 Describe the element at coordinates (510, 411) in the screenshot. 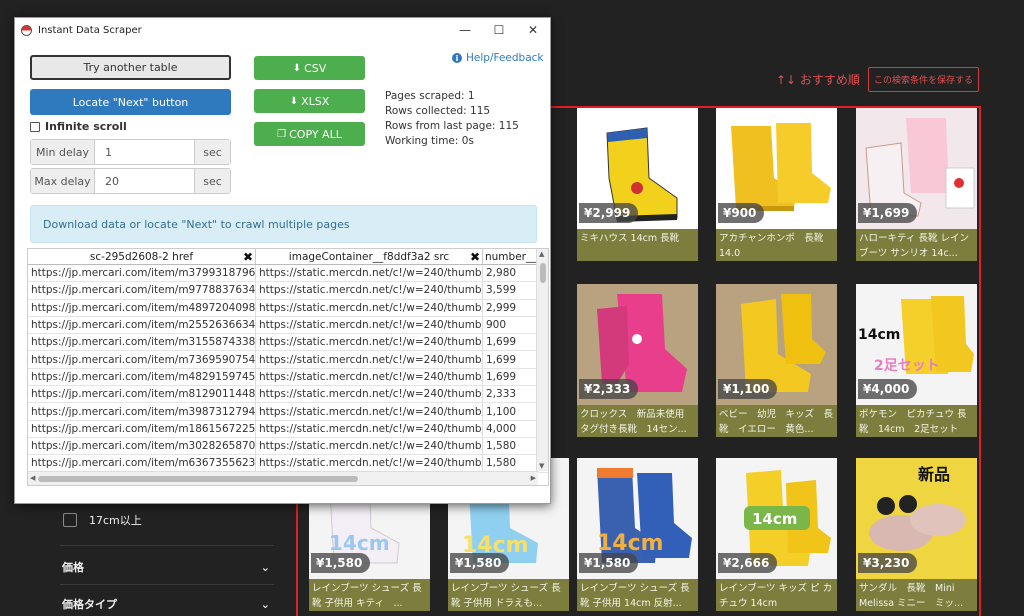

I see `table-cell: 1,100` at that location.